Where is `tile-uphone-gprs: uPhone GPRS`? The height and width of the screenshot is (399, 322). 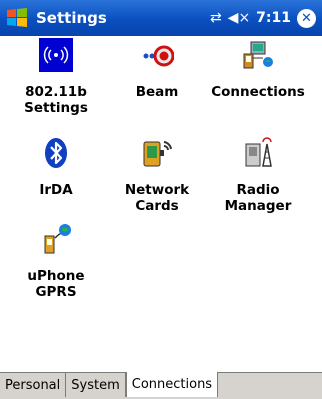
tile-uphone-gprs: uPhone GPRS is located at coordinates (56, 261).